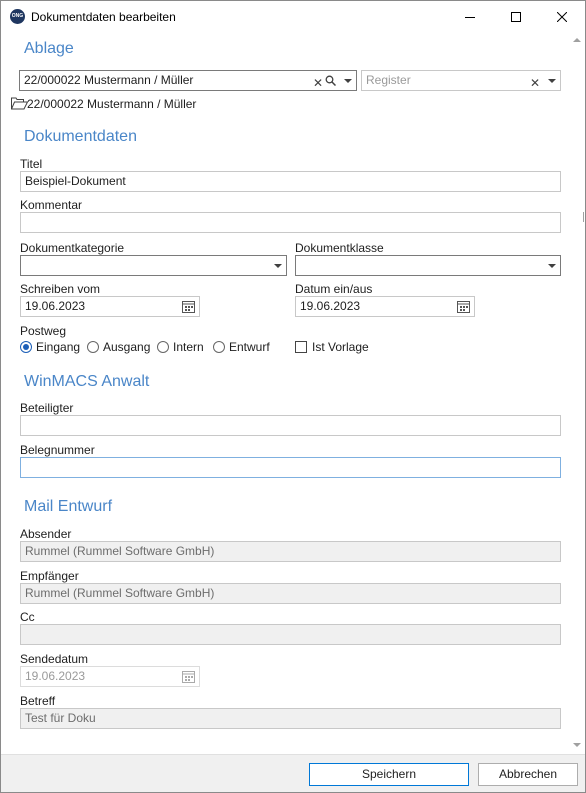 The image size is (586, 793). I want to click on folder-open-icon, so click(19, 103).